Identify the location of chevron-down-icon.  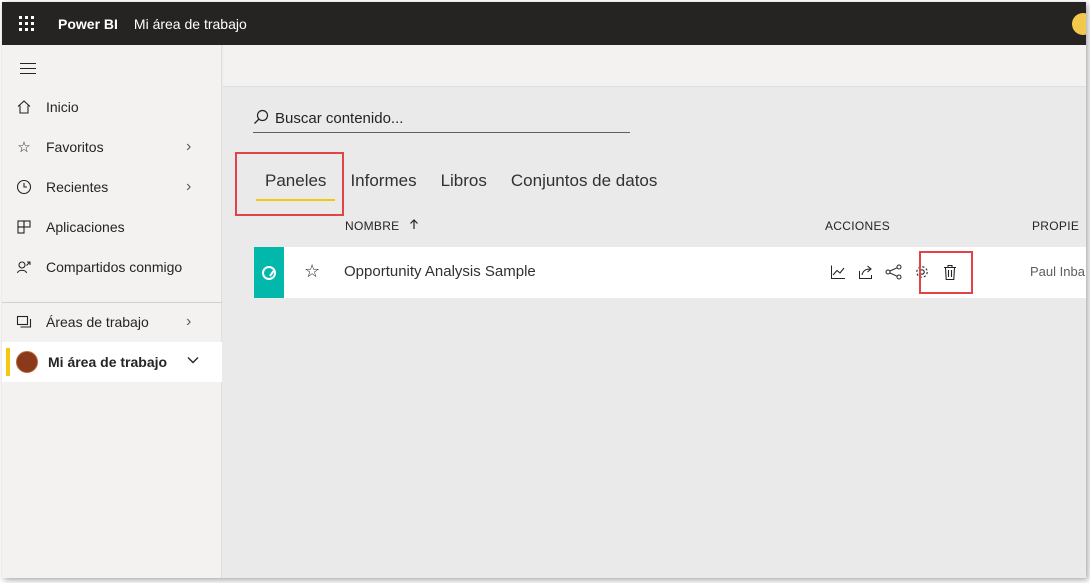
(204, 362).